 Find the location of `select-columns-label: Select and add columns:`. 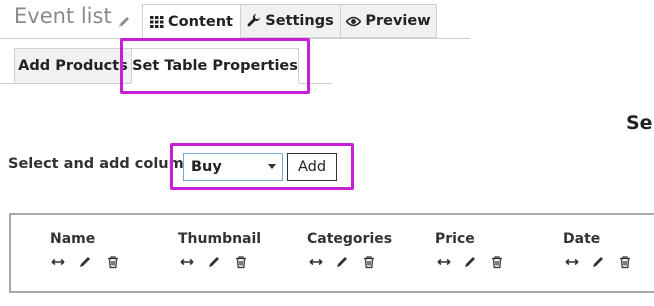

select-columns-label: Select and add columns: is located at coordinates (108, 164).